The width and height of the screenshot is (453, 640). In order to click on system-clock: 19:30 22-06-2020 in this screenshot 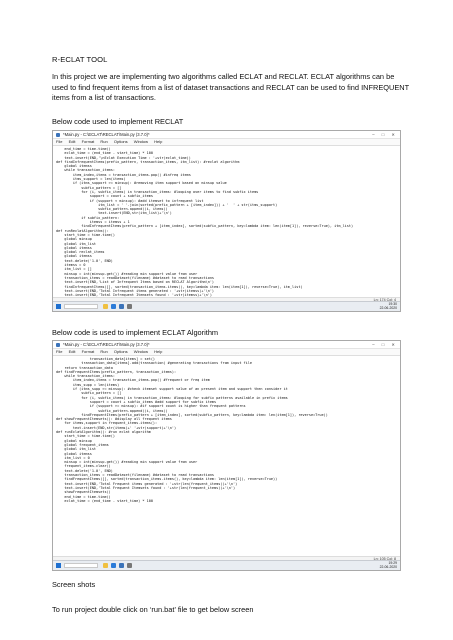, I will do `click(388, 306)`.